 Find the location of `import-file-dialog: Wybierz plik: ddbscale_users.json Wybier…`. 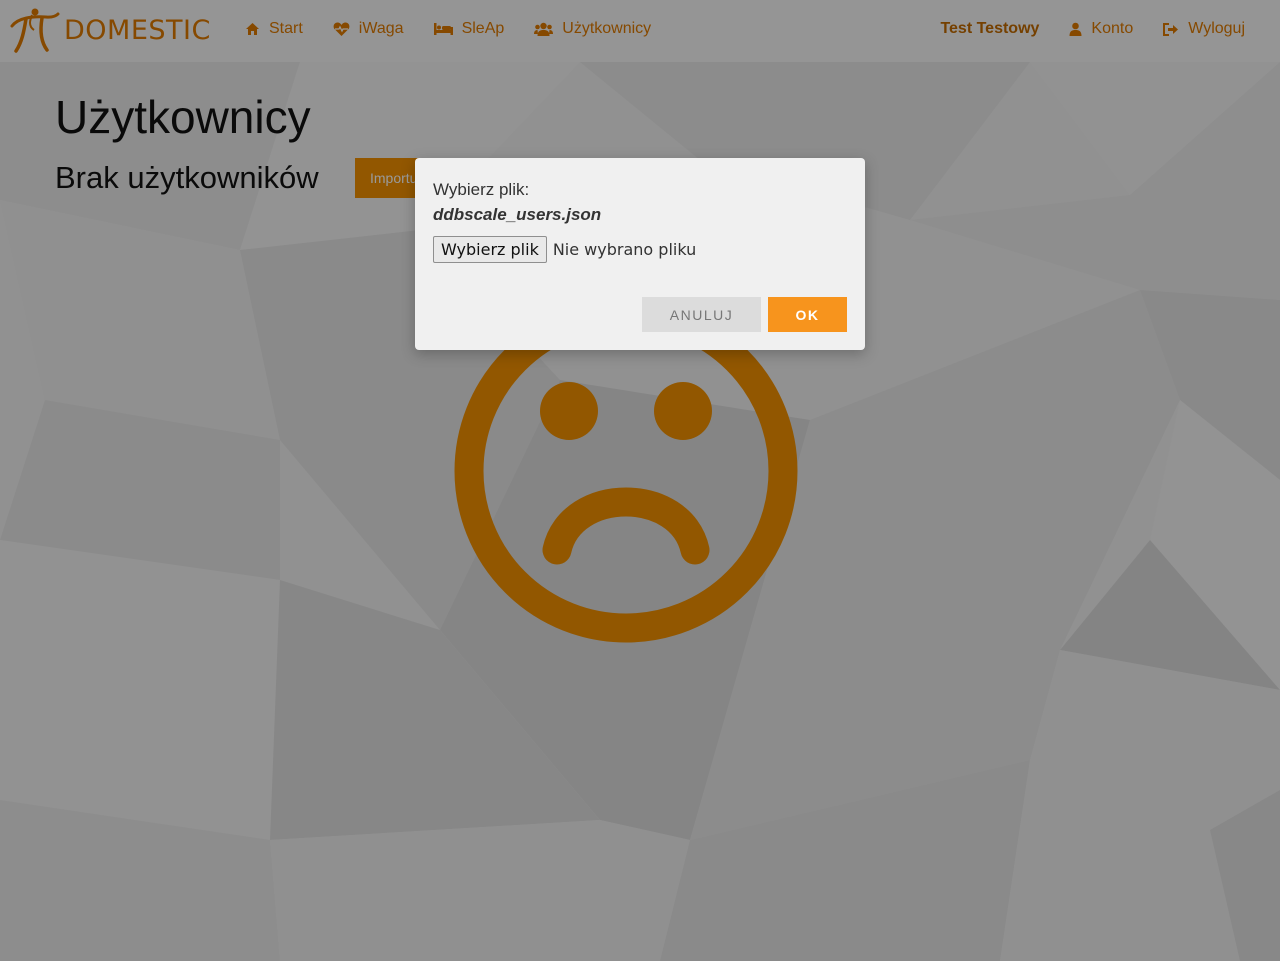

import-file-dialog: Wybierz plik: ddbscale_users.json Wybier… is located at coordinates (640, 254).